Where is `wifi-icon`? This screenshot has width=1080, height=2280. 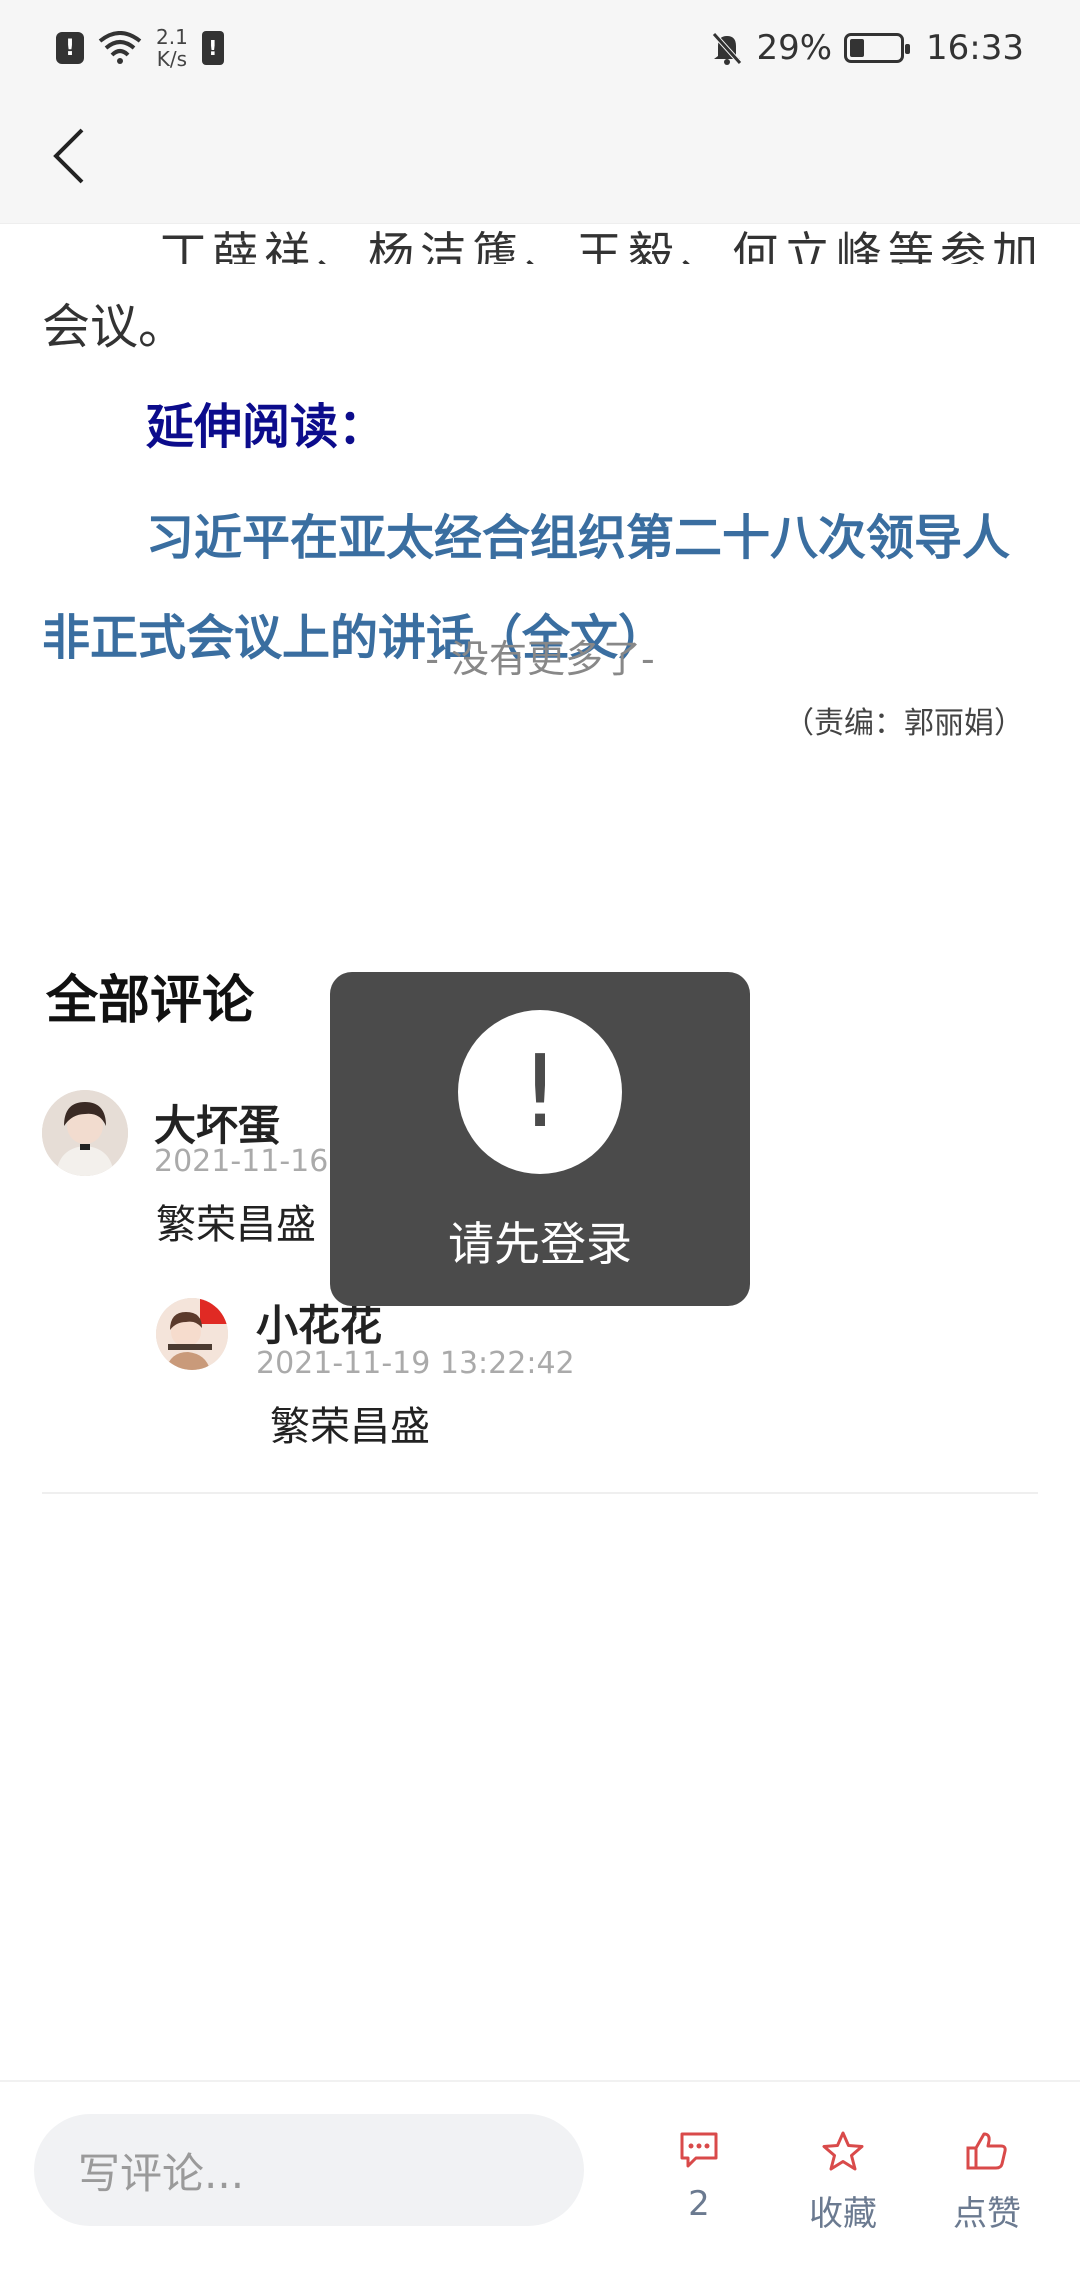 wifi-icon is located at coordinates (120, 47).